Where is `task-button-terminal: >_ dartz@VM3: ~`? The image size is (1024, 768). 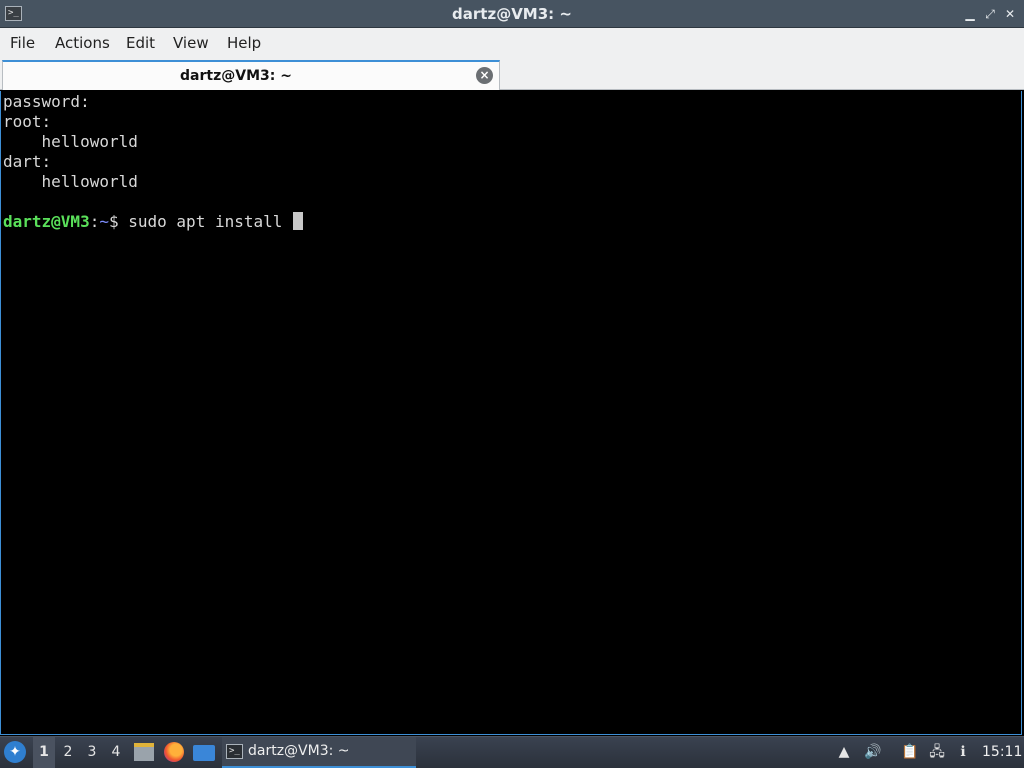 task-button-terminal: >_ dartz@VM3: ~ is located at coordinates (319, 752).